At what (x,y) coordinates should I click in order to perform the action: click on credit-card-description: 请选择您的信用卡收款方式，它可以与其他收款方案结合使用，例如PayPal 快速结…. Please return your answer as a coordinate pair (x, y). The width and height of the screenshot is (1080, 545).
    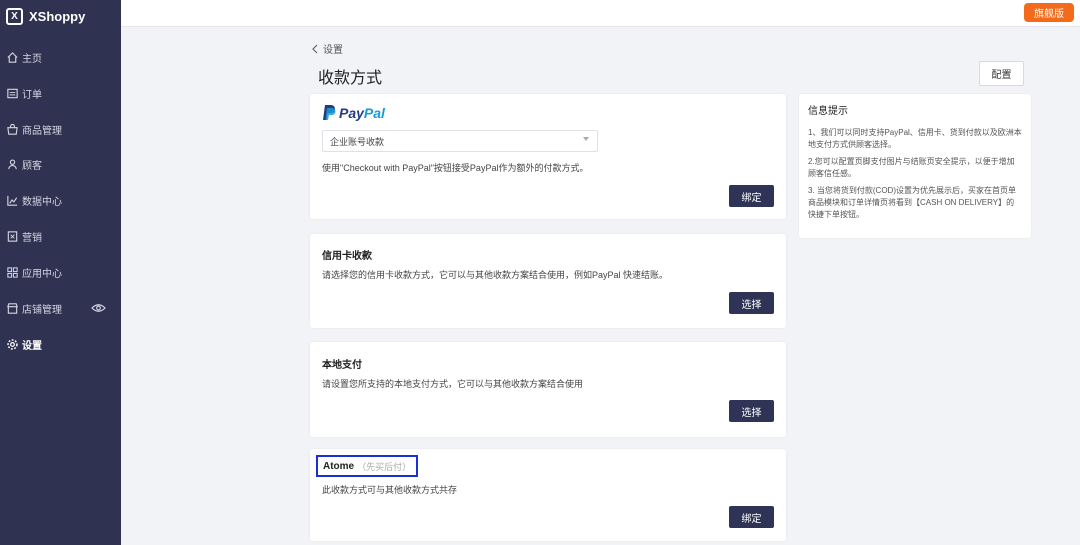
    Looking at the image, I should click on (495, 275).